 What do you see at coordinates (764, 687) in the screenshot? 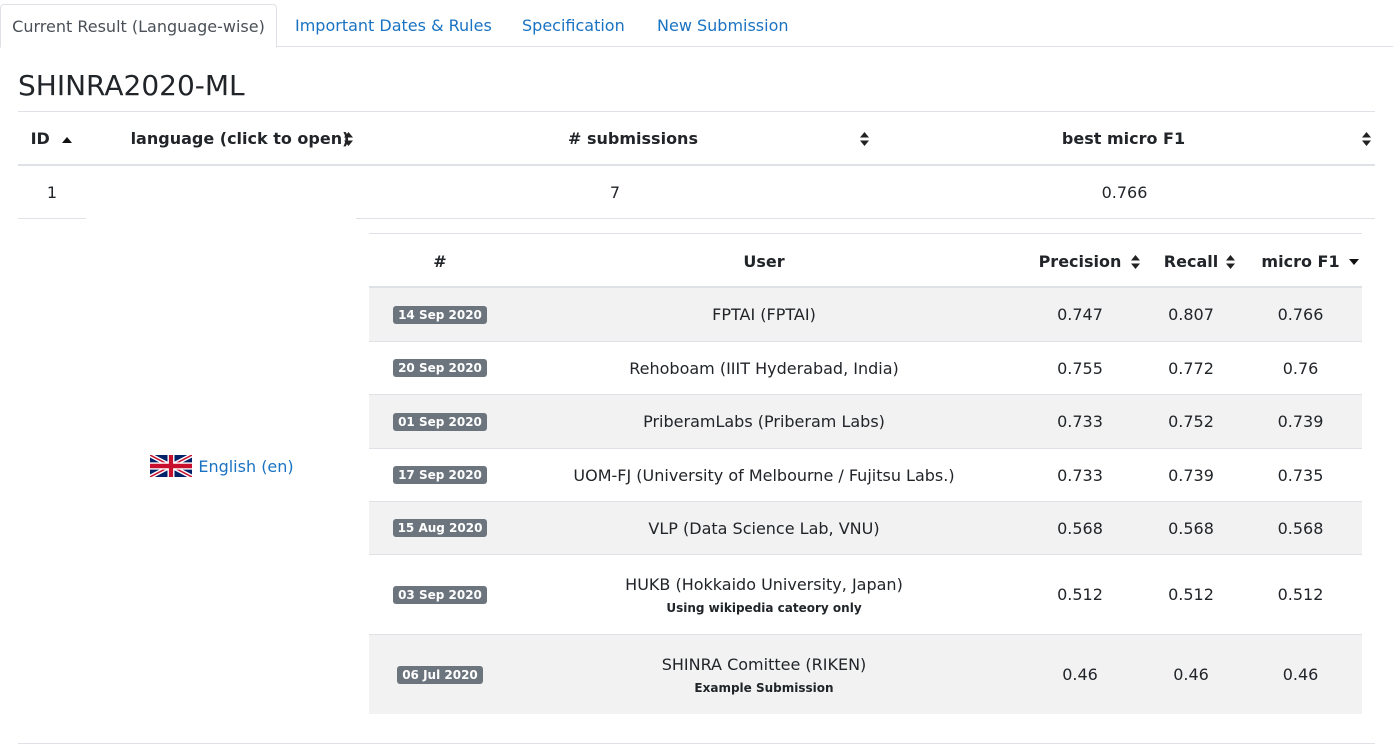
I see `submission-note: Example Submission` at bounding box center [764, 687].